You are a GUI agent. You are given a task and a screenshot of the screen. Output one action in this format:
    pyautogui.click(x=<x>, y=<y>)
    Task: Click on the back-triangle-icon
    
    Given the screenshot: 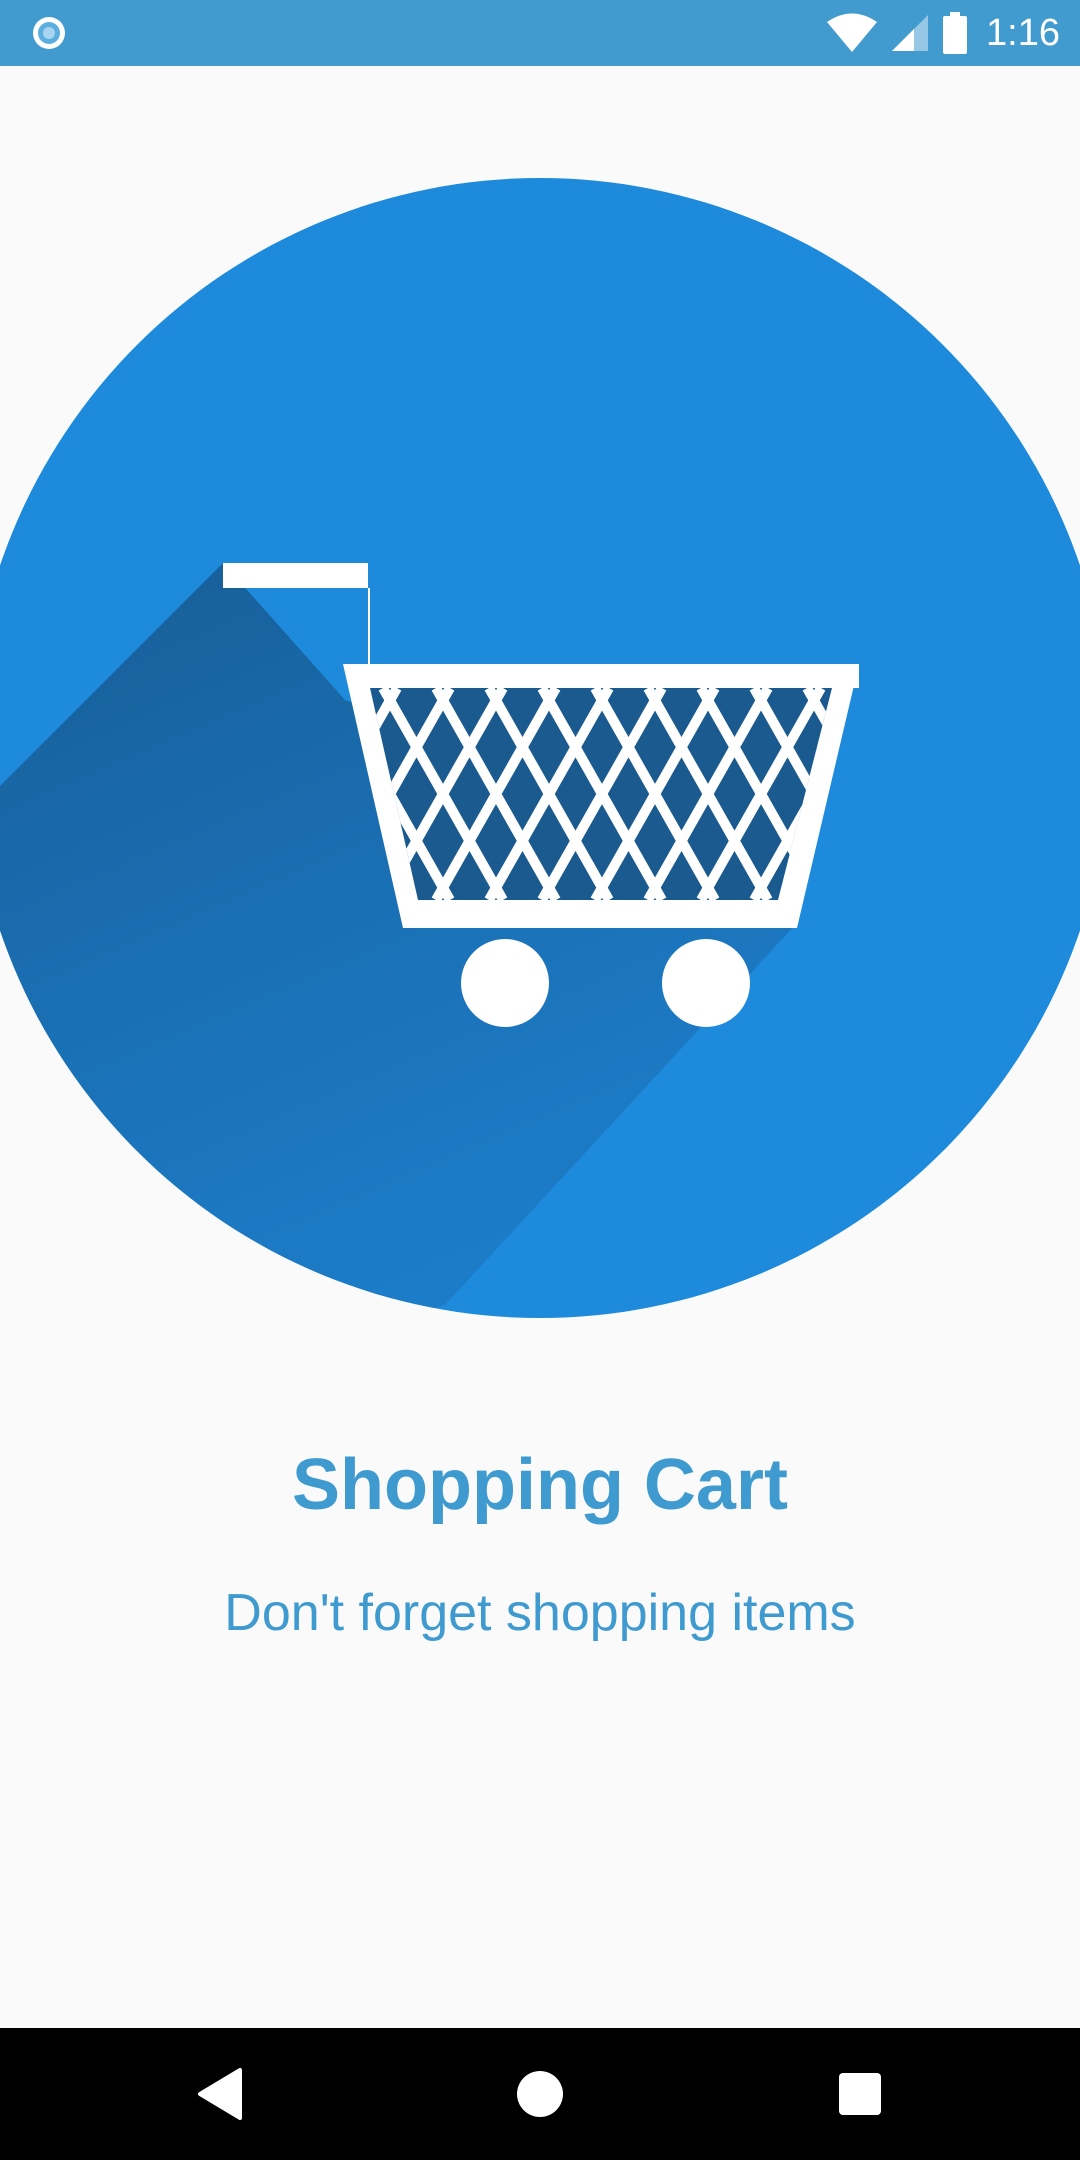 What is the action you would take?
    pyautogui.click(x=220, y=2094)
    